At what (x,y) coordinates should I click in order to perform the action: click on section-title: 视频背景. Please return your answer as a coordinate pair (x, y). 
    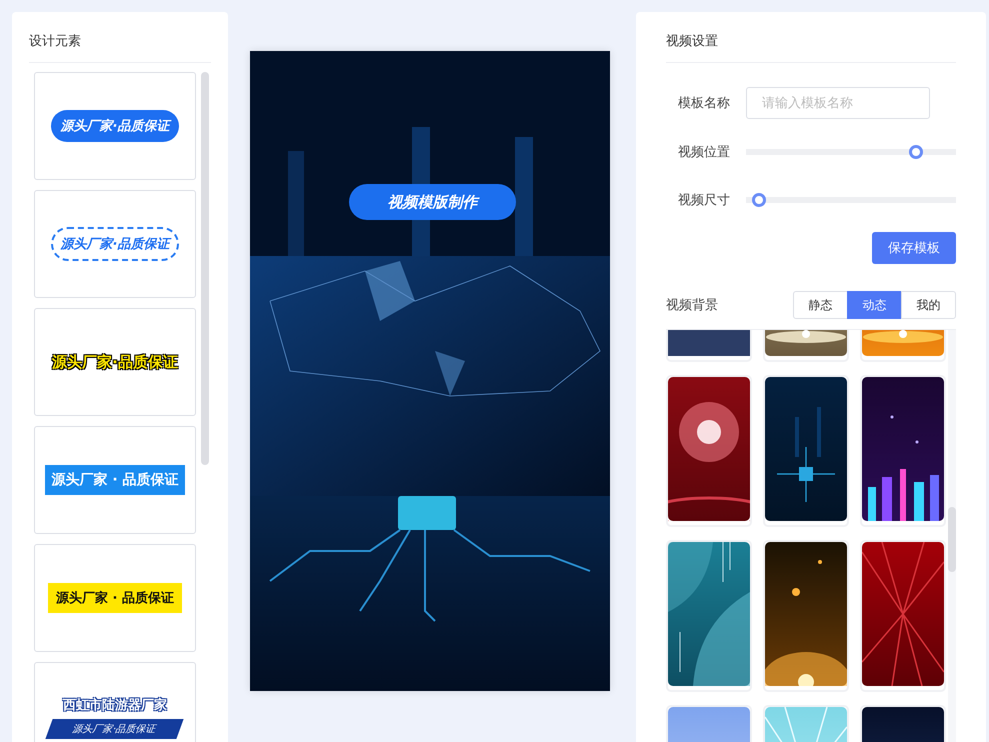
    Looking at the image, I should click on (692, 305).